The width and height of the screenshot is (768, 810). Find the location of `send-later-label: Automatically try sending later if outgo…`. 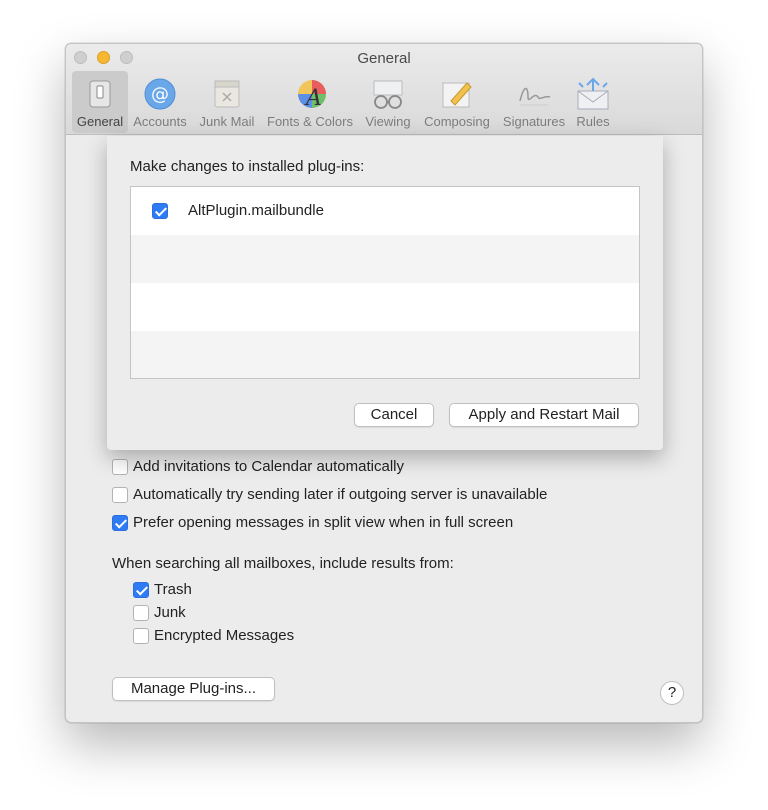

send-later-label: Automatically try sending later if outgo… is located at coordinates (340, 494).